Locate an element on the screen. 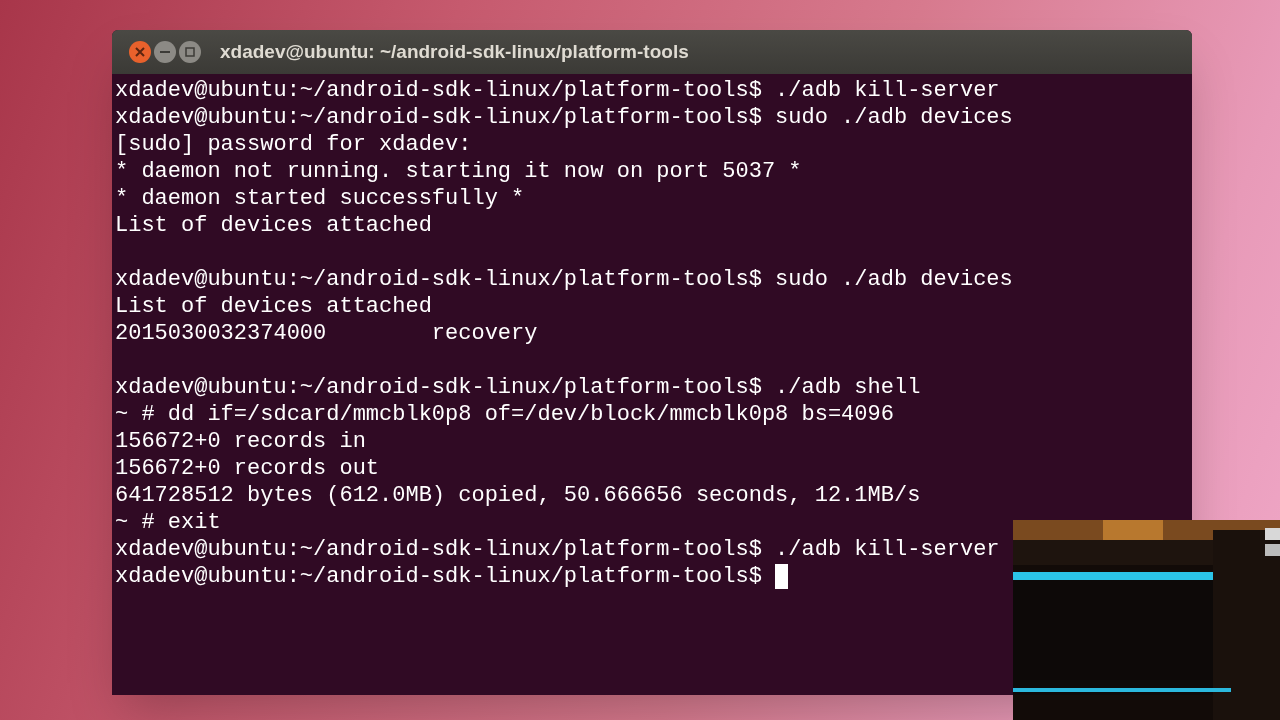  maximize-button is located at coordinates (190, 52).